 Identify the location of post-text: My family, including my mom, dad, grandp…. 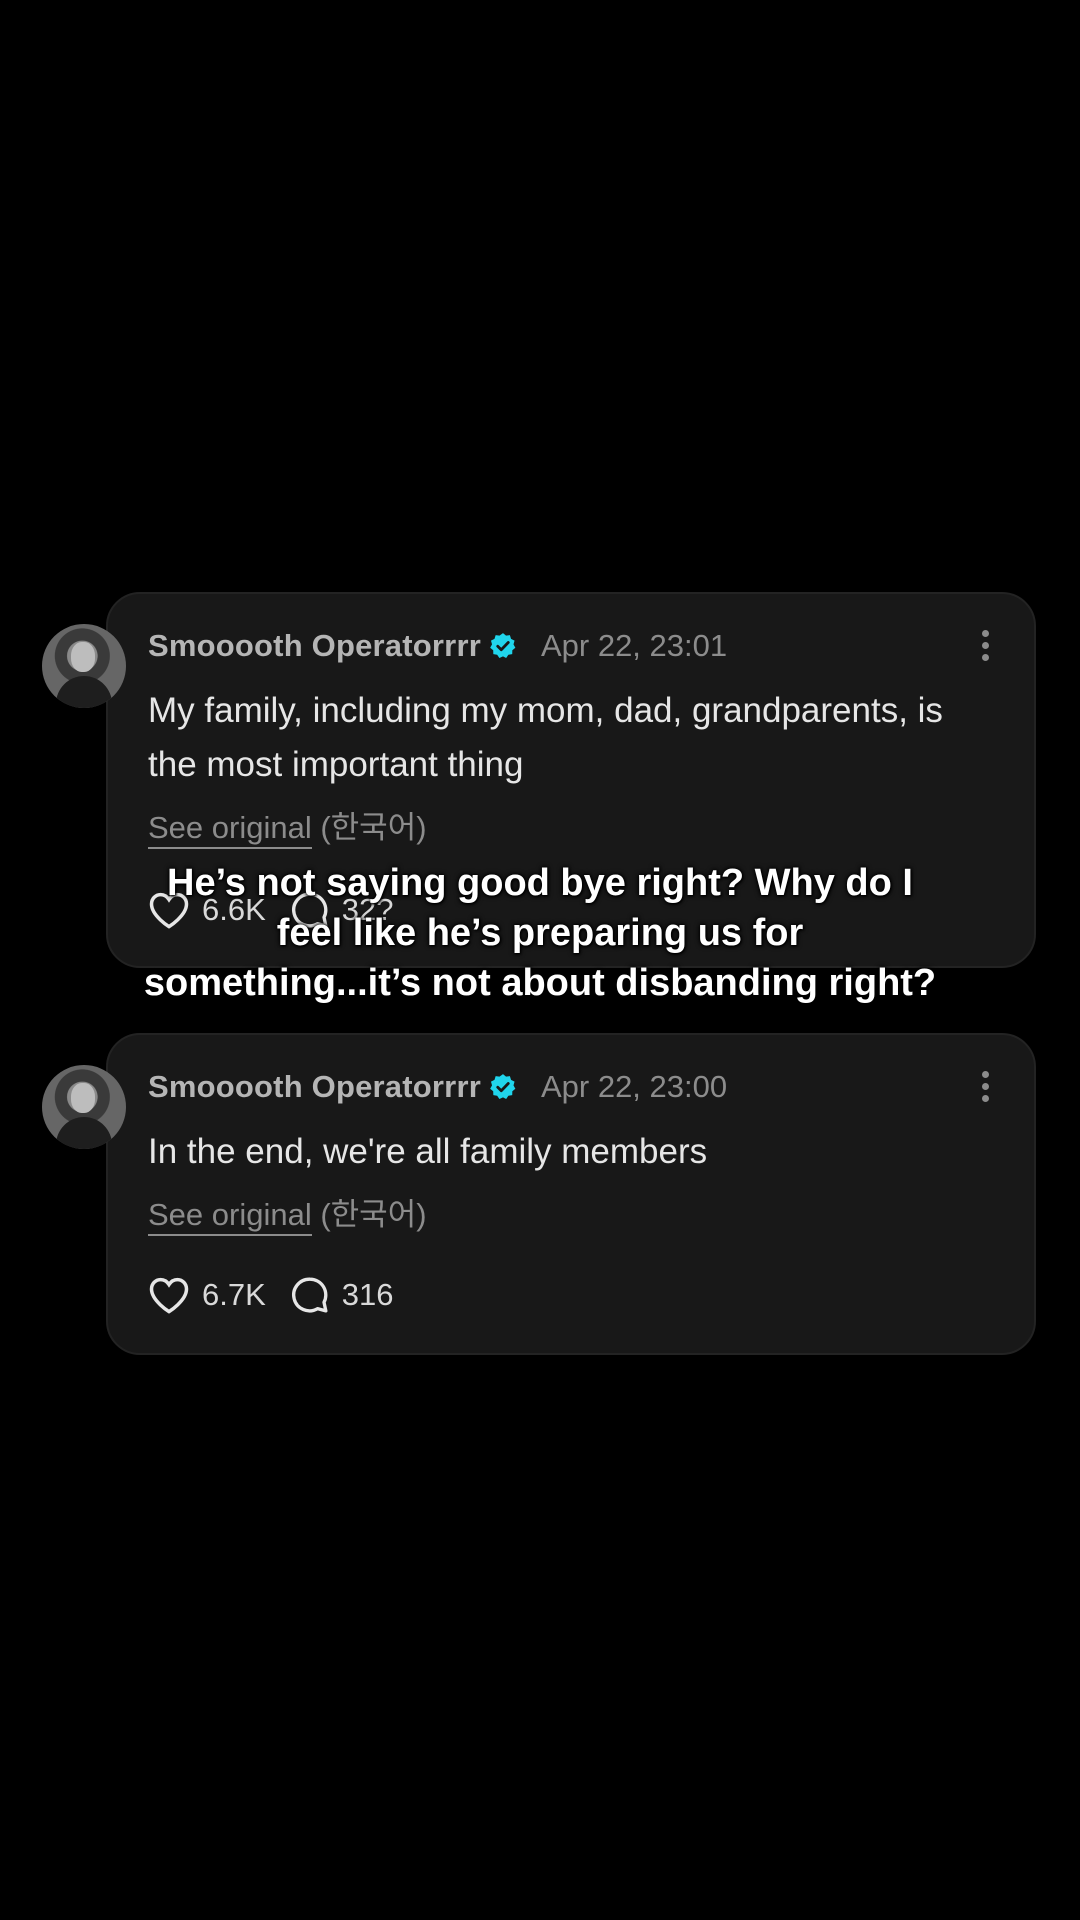
(545, 737).